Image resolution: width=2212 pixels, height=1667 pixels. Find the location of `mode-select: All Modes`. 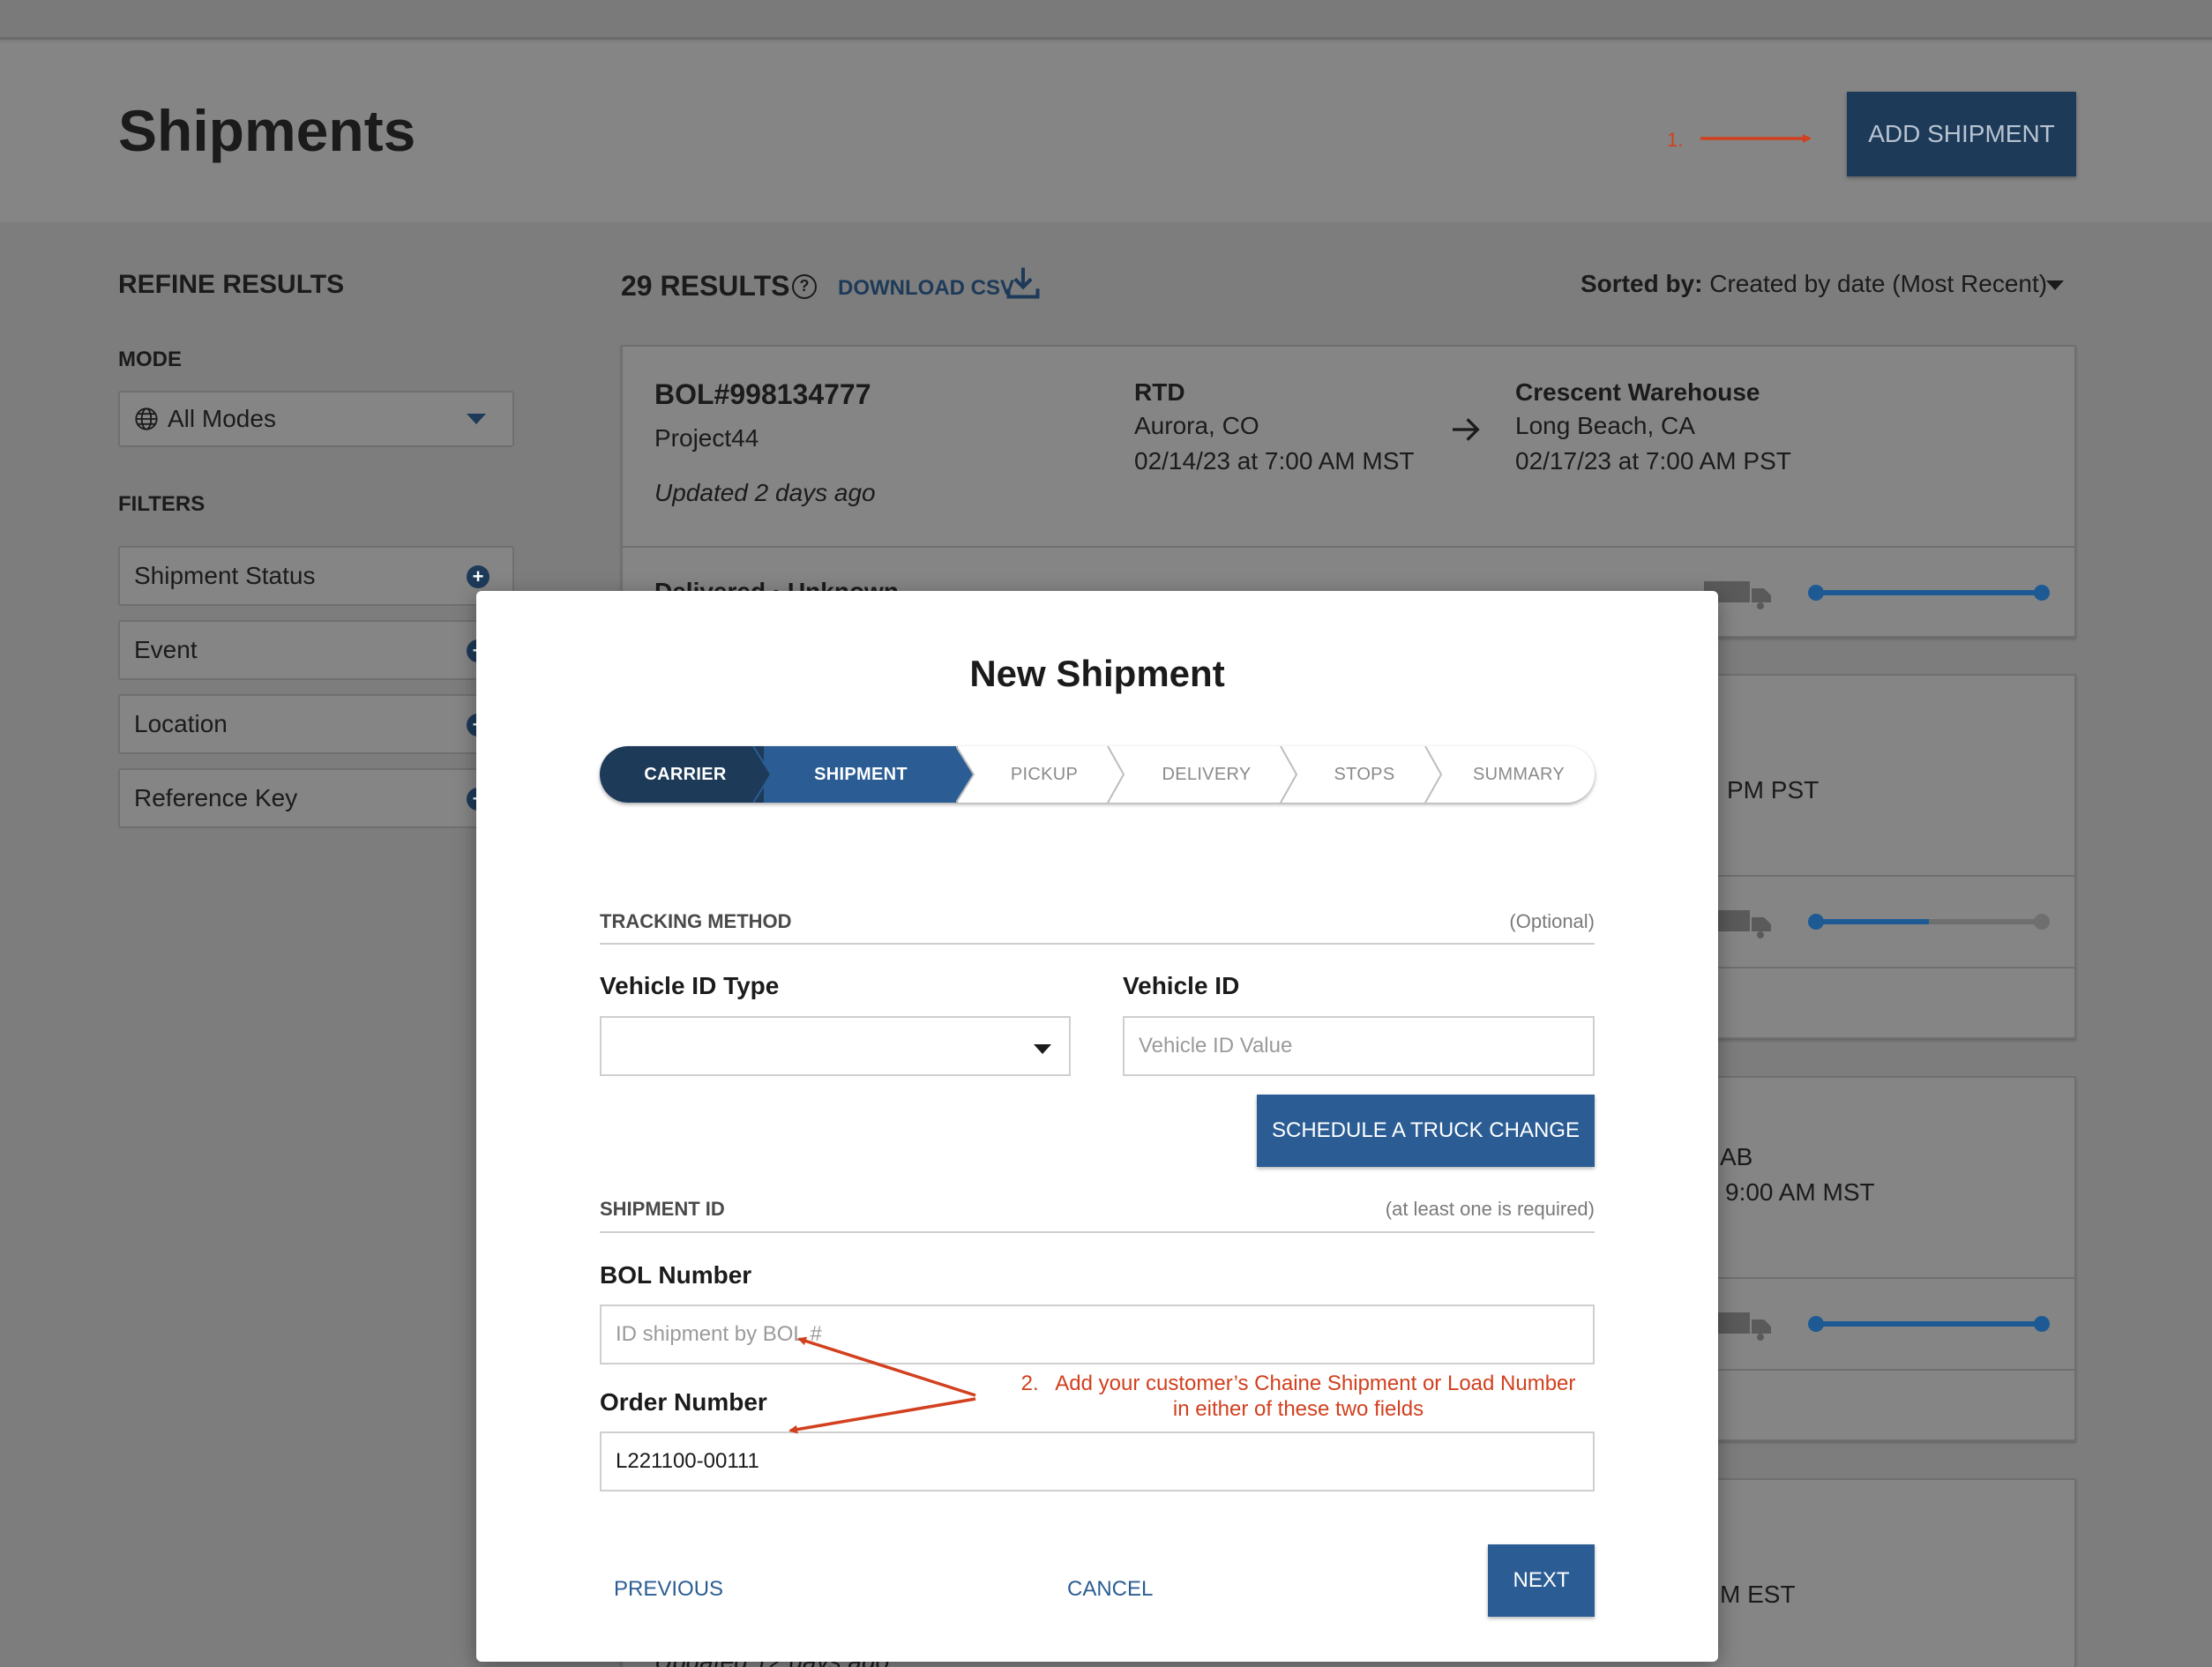

mode-select: All Modes is located at coordinates (316, 419).